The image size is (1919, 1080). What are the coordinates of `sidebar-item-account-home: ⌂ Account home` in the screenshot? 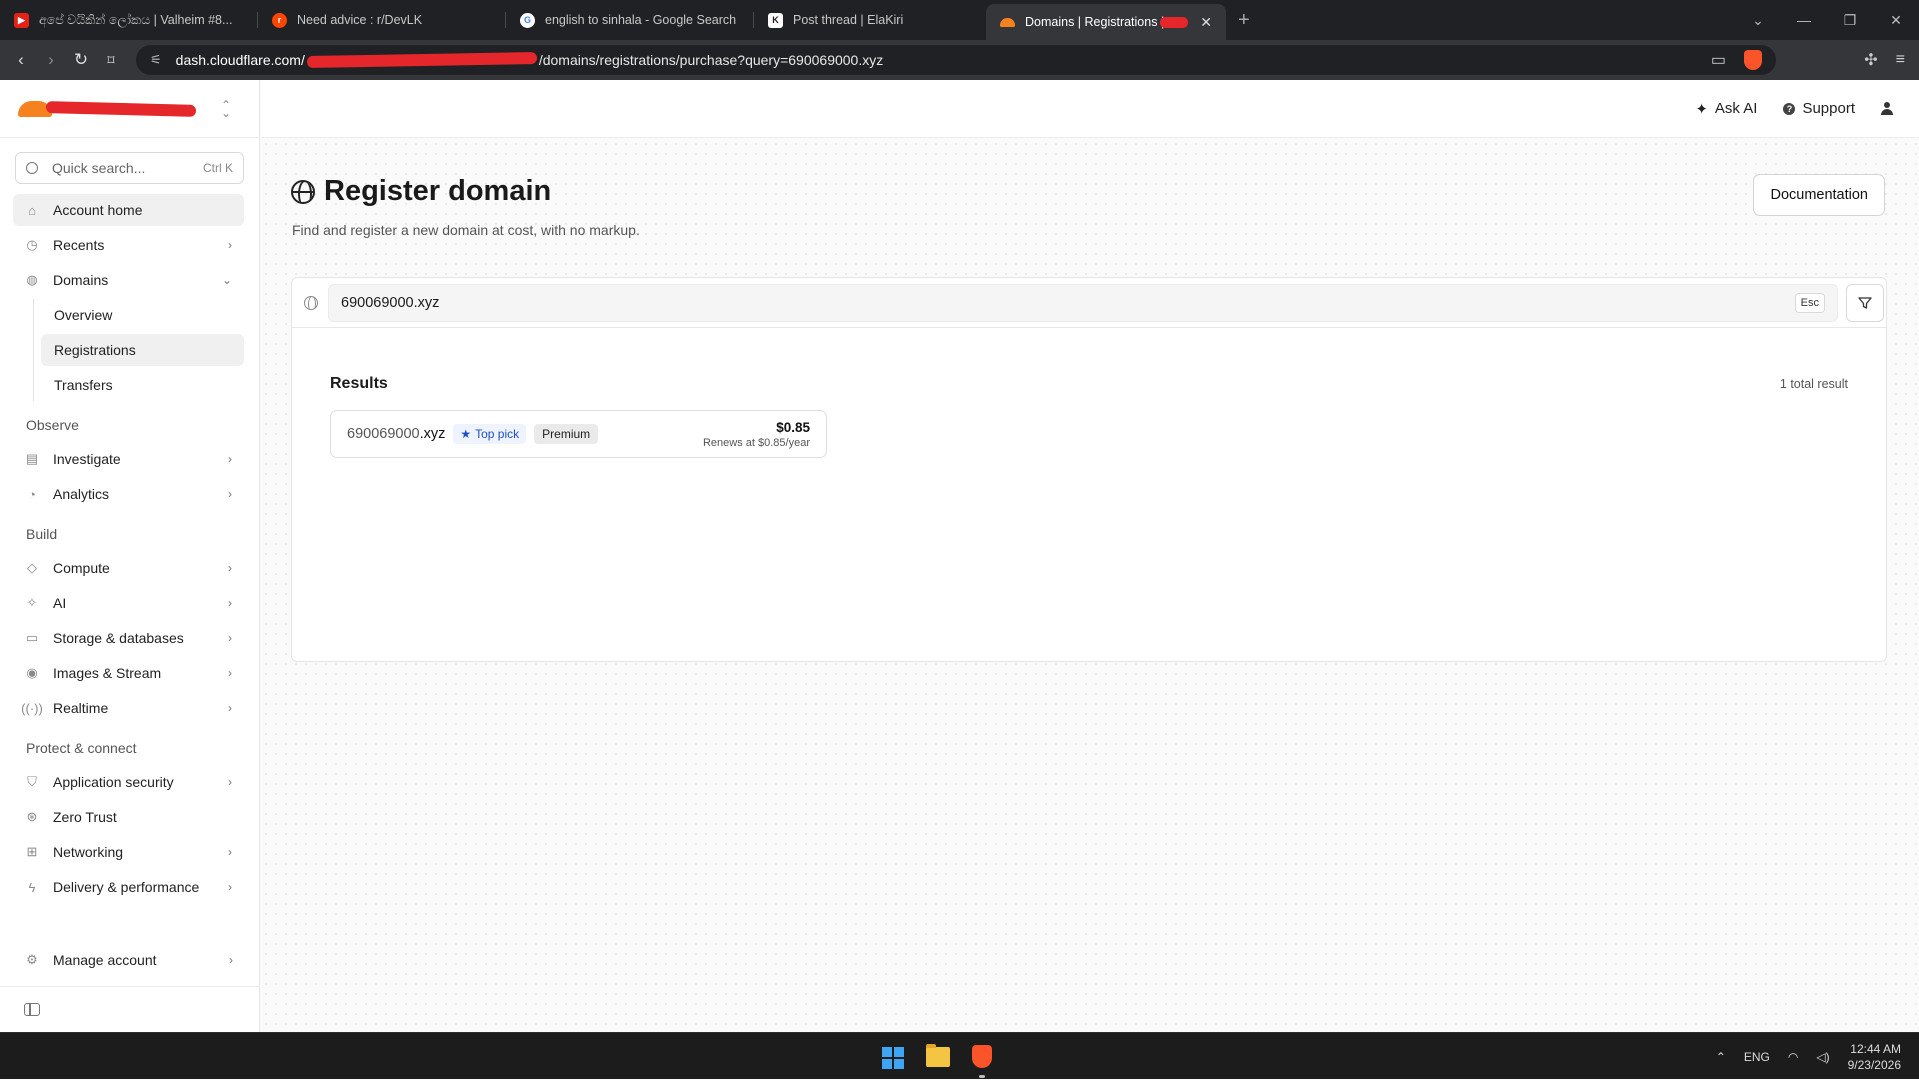 It's located at (128, 210).